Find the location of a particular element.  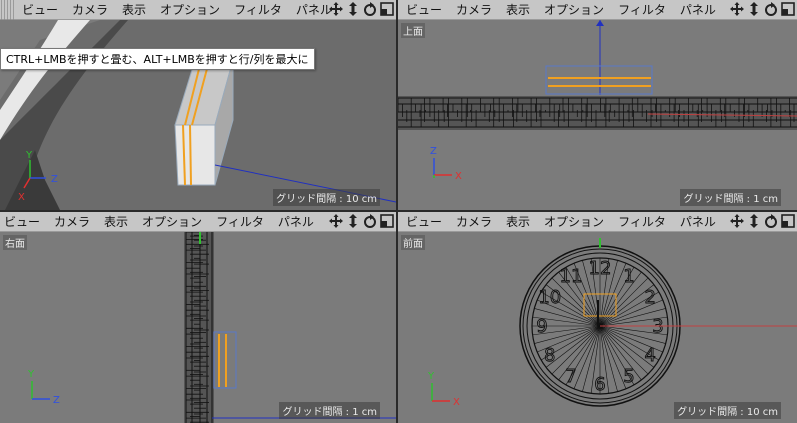

clock-numeral: 1 is located at coordinates (628, 276).